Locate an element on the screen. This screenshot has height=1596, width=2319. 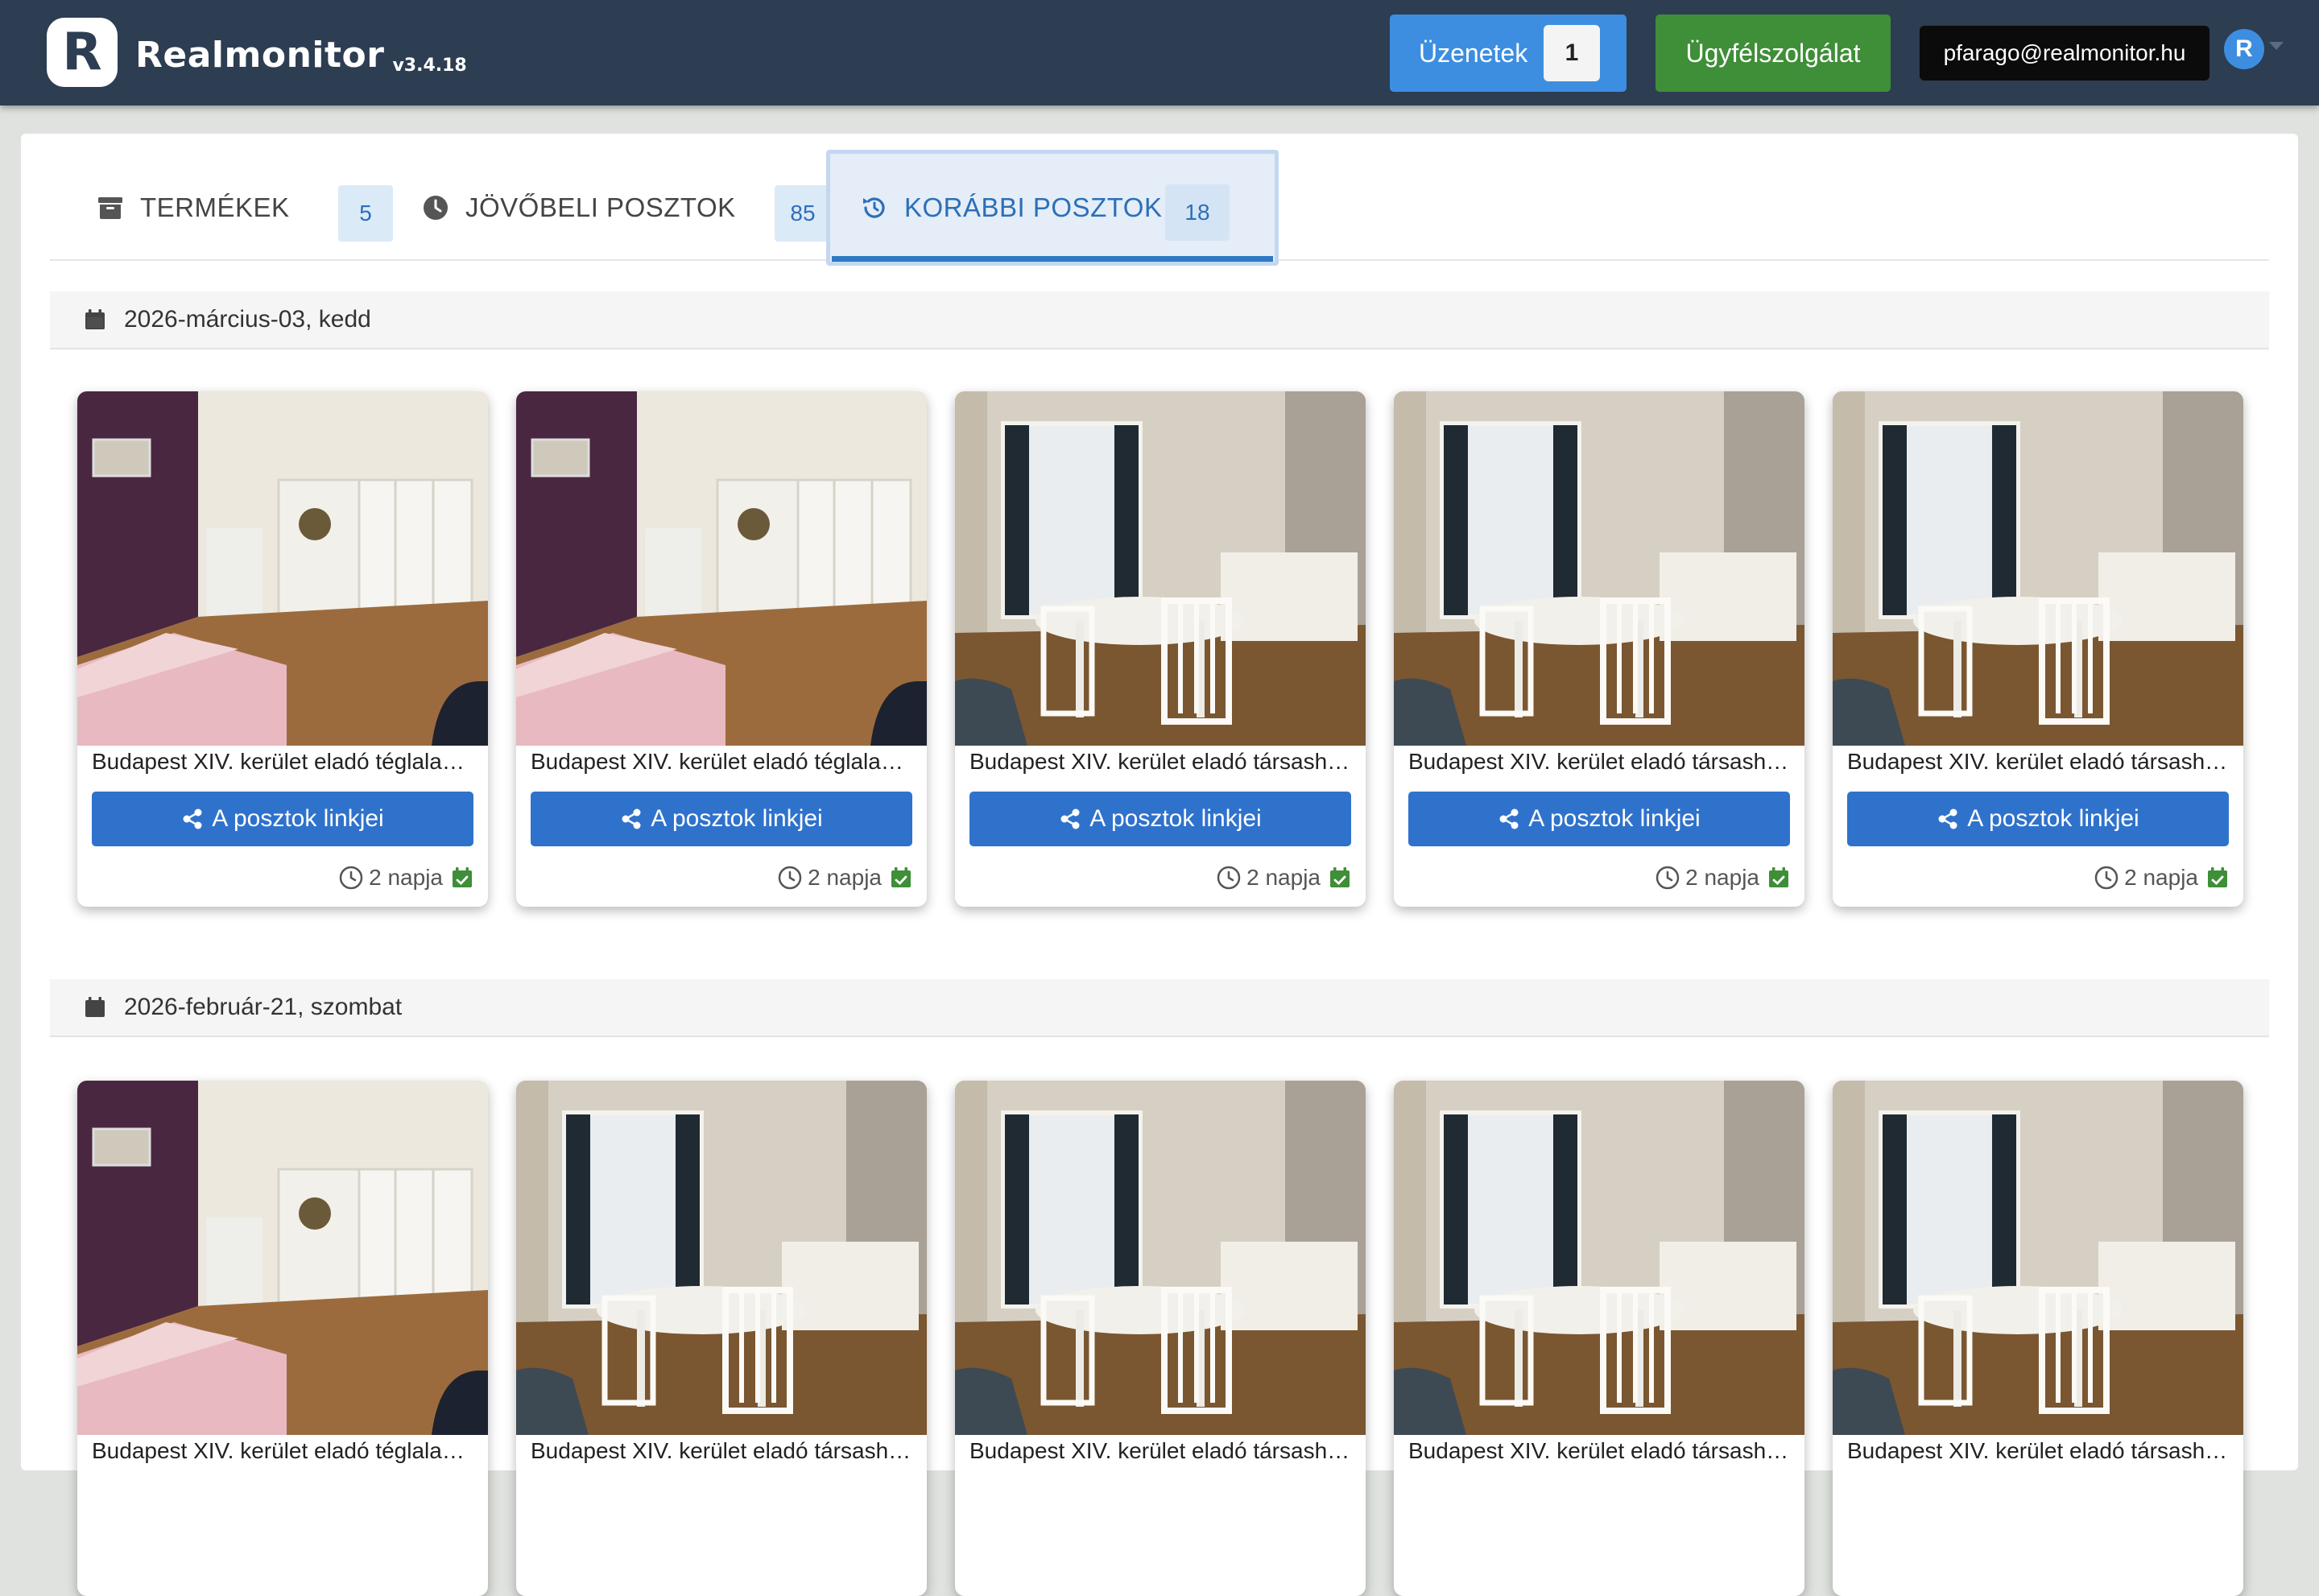
active-tab-underline is located at coordinates (1052, 259).